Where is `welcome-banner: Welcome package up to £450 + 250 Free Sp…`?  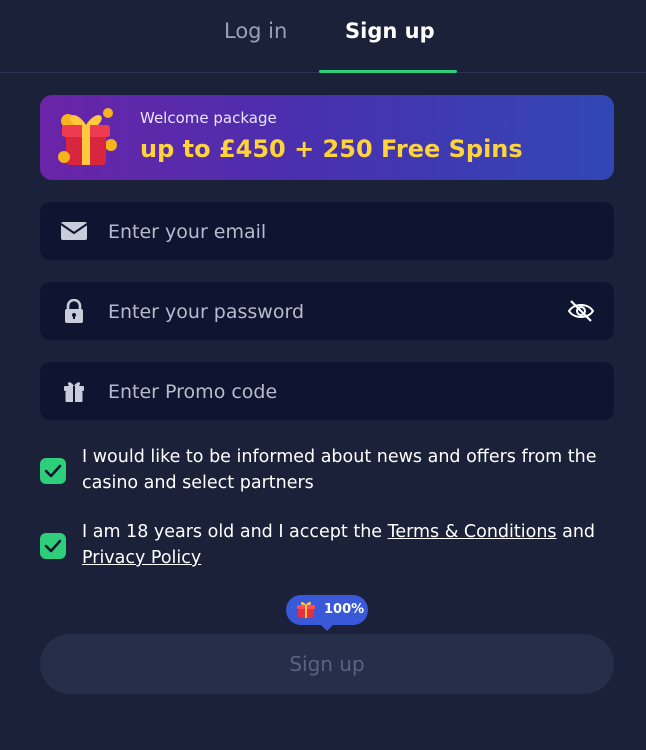
welcome-banner: Welcome package up to £450 + 250 Free Sp… is located at coordinates (327, 137).